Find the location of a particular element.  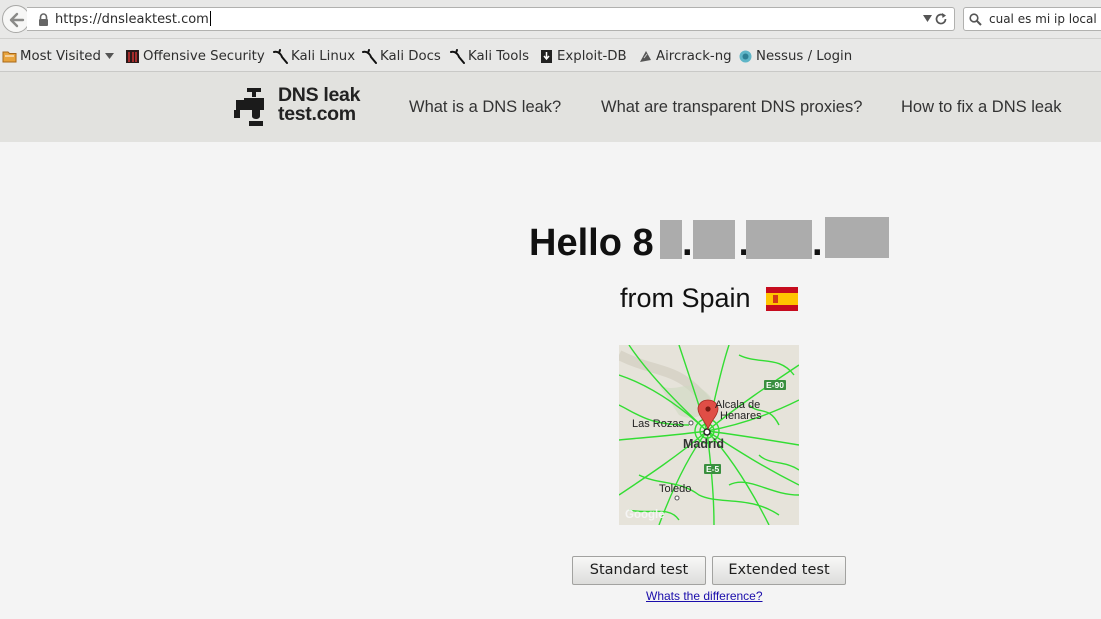

search-bar: cual es mi ip local is located at coordinates (1032, 19).